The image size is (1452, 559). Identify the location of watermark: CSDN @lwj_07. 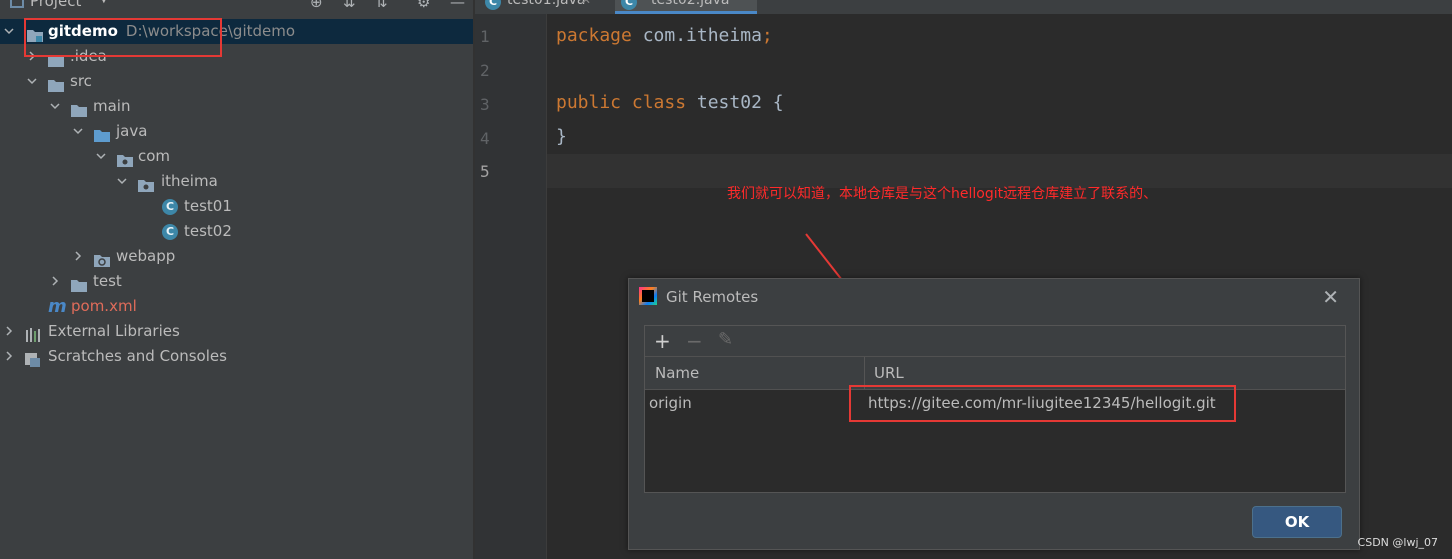
(1397, 542).